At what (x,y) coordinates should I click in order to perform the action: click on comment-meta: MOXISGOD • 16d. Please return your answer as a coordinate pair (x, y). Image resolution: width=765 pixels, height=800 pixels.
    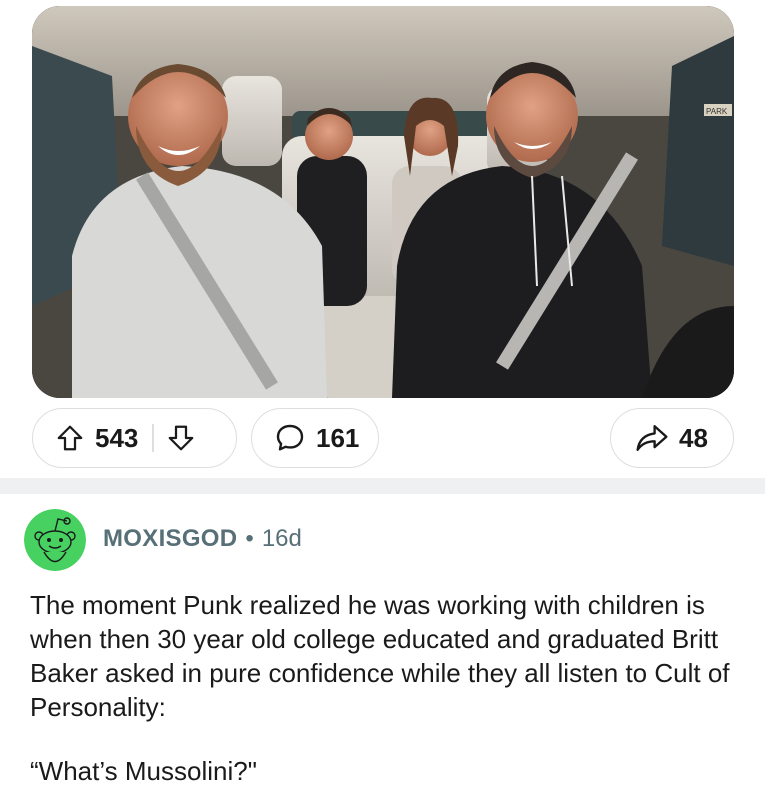
    Looking at the image, I should click on (202, 539).